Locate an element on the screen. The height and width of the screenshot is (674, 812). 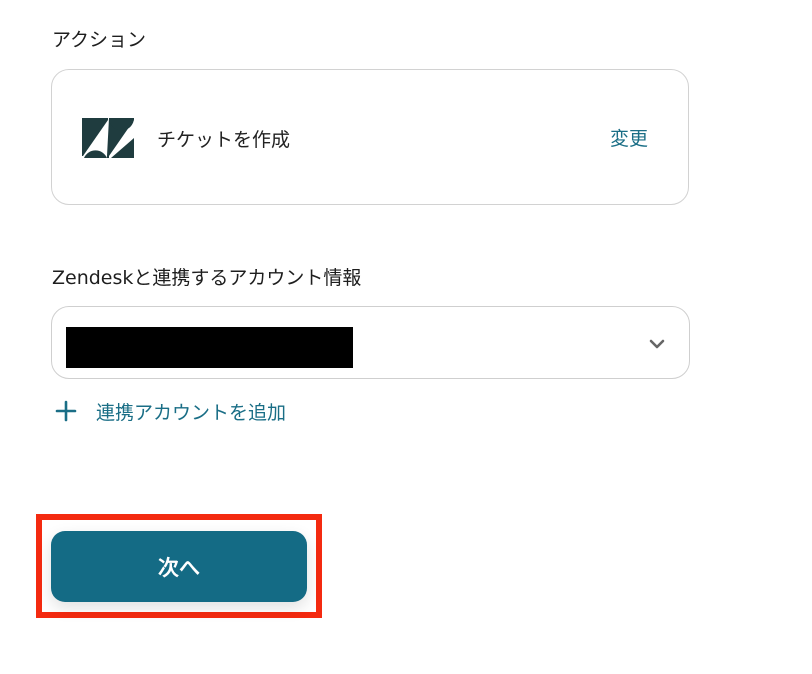
next-button: 次へ is located at coordinates (179, 566).